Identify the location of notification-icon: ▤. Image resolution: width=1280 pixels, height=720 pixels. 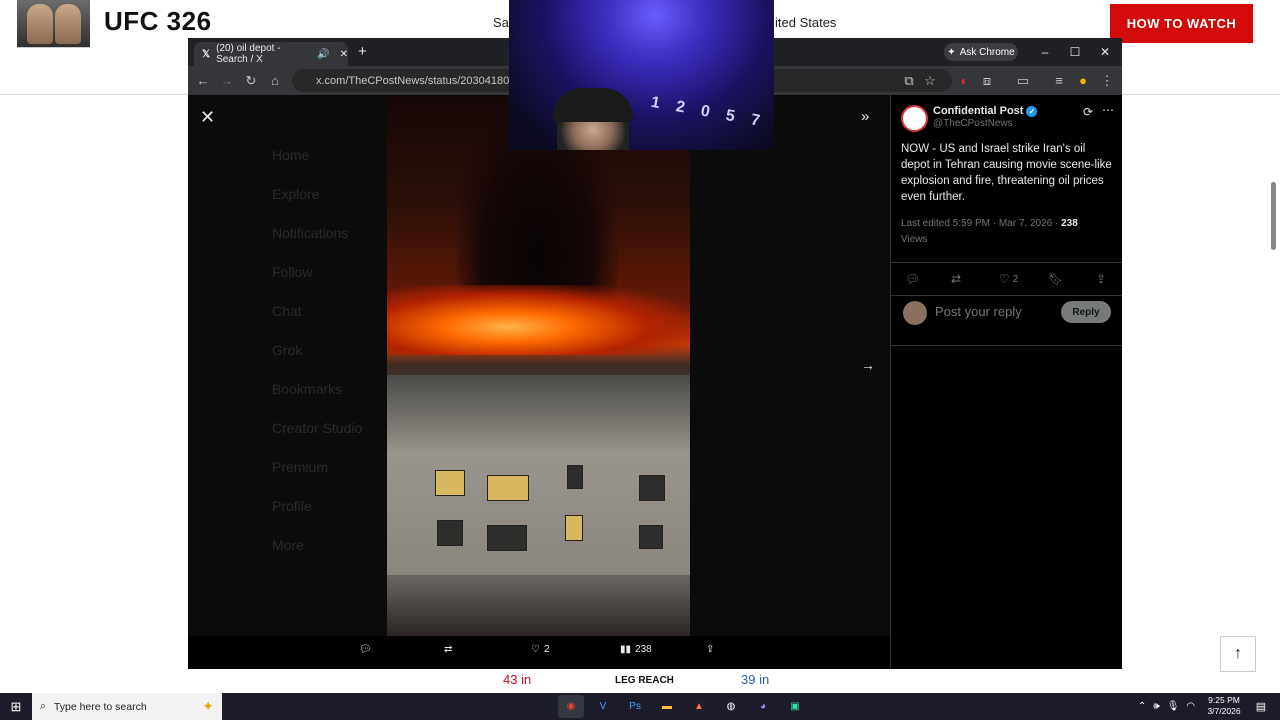
(1261, 706).